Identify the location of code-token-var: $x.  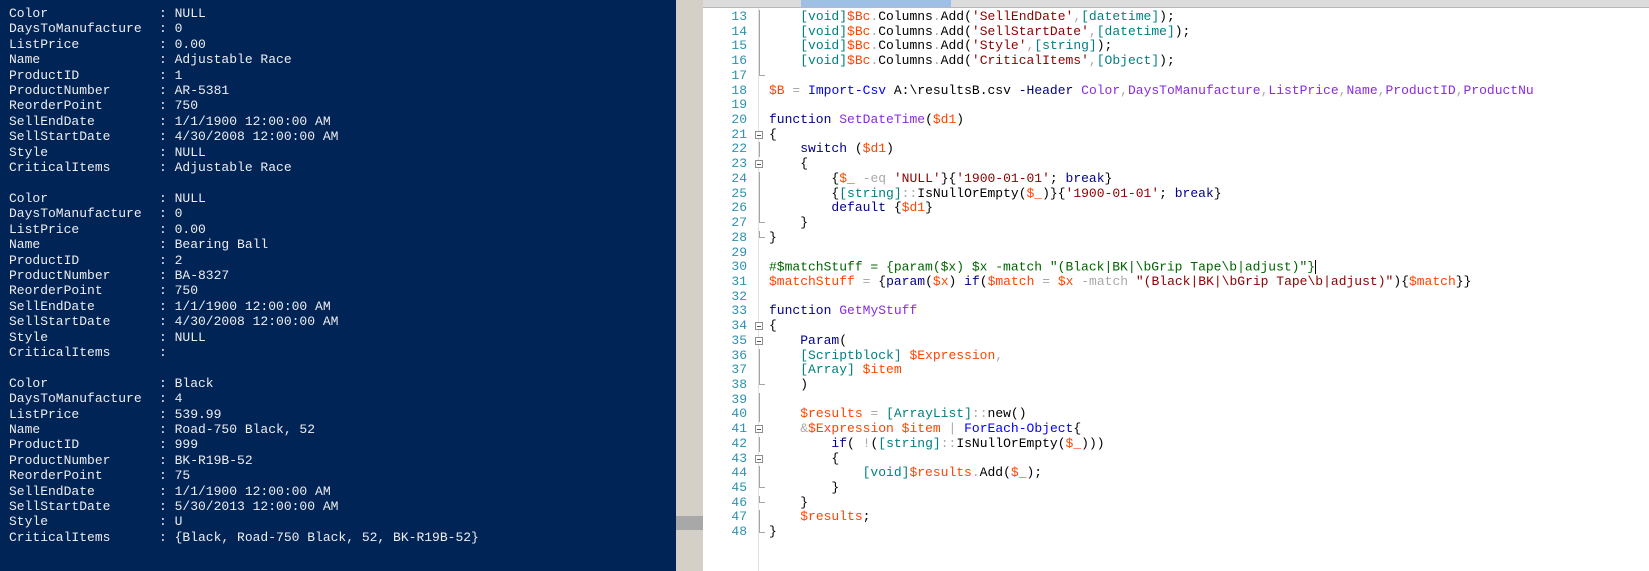
(1065, 281).